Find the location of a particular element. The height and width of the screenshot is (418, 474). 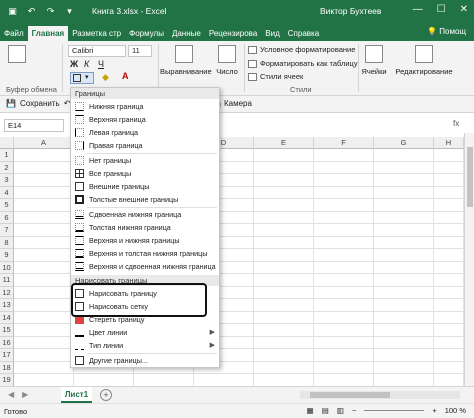

sheet-tab: Лист1 is located at coordinates (76, 395).